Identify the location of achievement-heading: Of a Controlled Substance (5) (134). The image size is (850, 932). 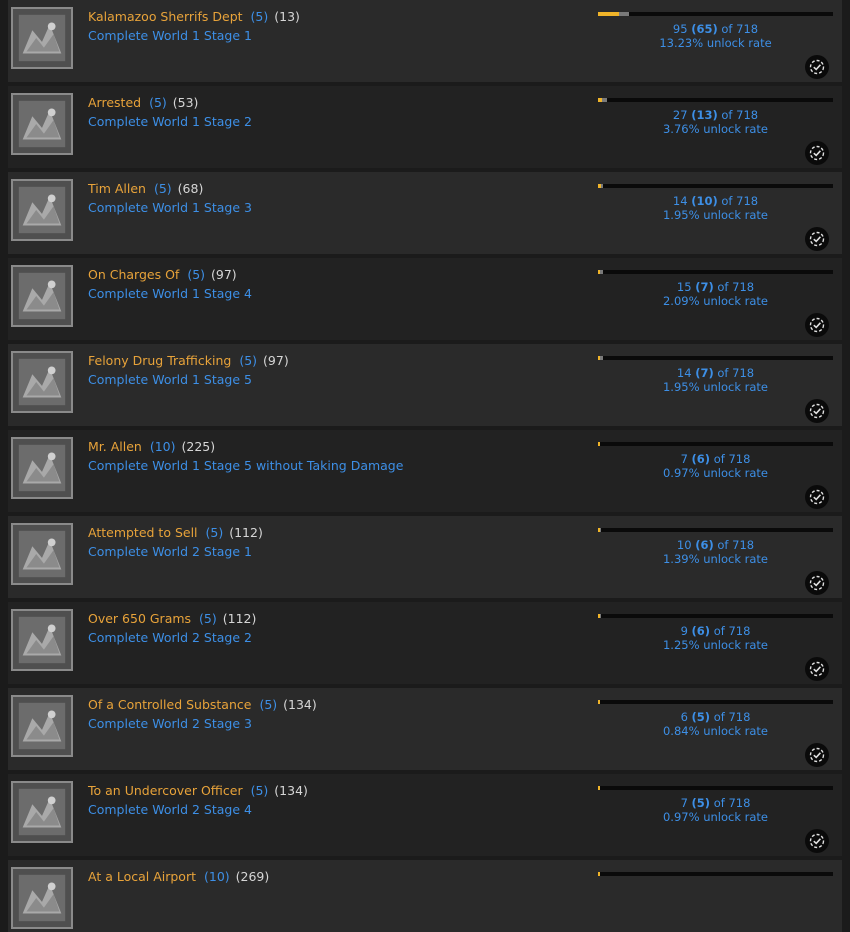
(202, 704).